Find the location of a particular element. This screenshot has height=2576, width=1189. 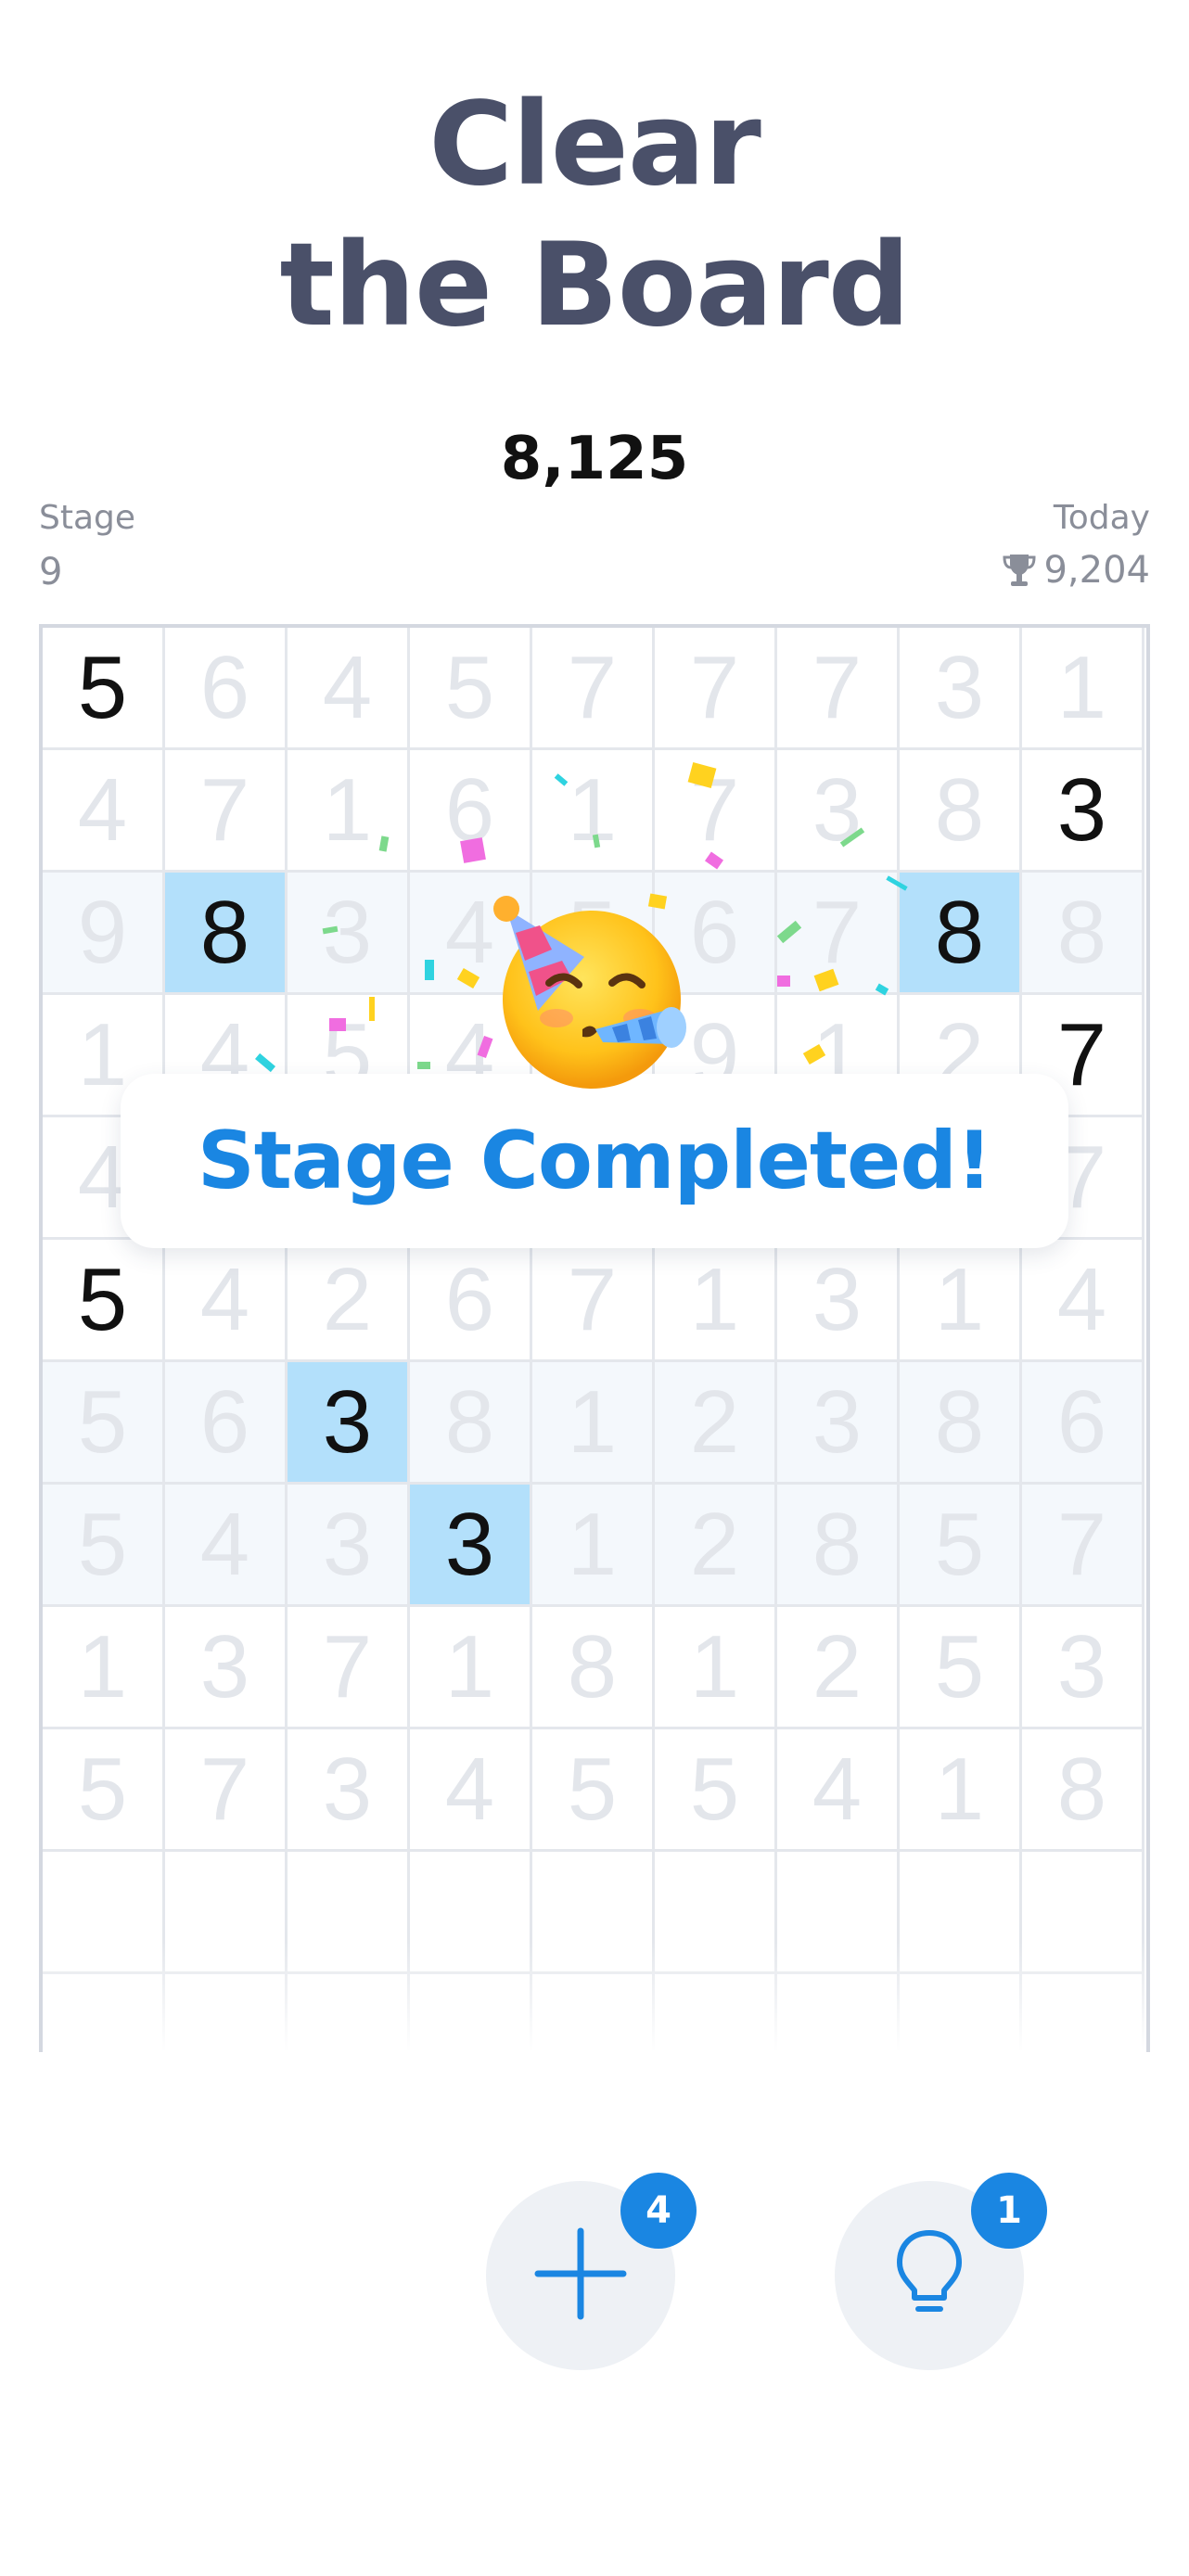

title-line-1: Clear is located at coordinates (594, 145).